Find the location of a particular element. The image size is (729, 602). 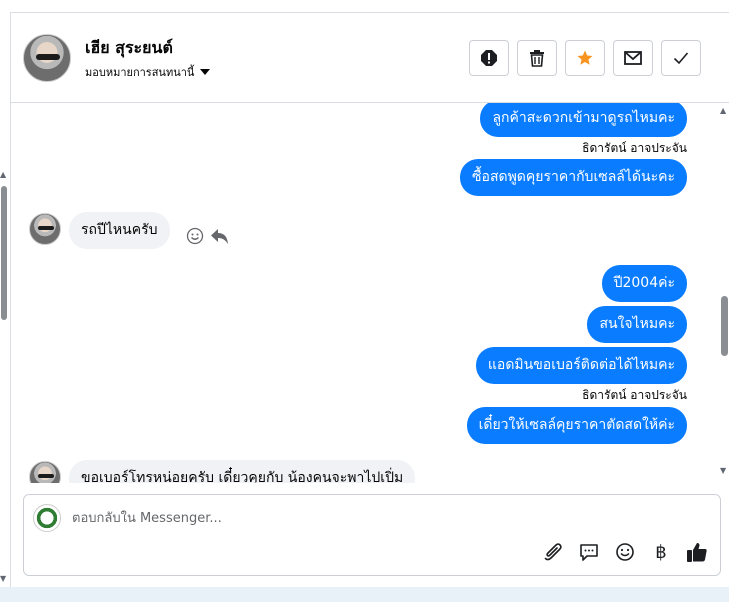

composer-tools: ฿ is located at coordinates (625, 552).